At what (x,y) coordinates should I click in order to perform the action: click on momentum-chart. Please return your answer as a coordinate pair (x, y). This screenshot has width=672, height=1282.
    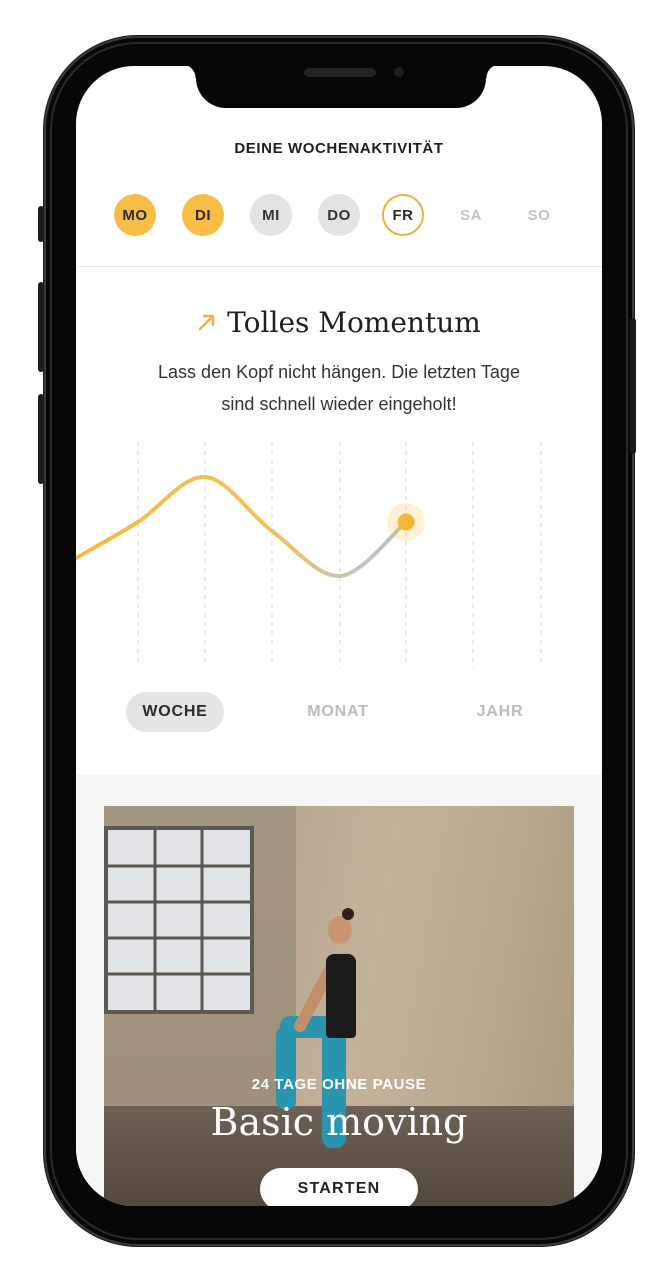
    Looking at the image, I should click on (309, 555).